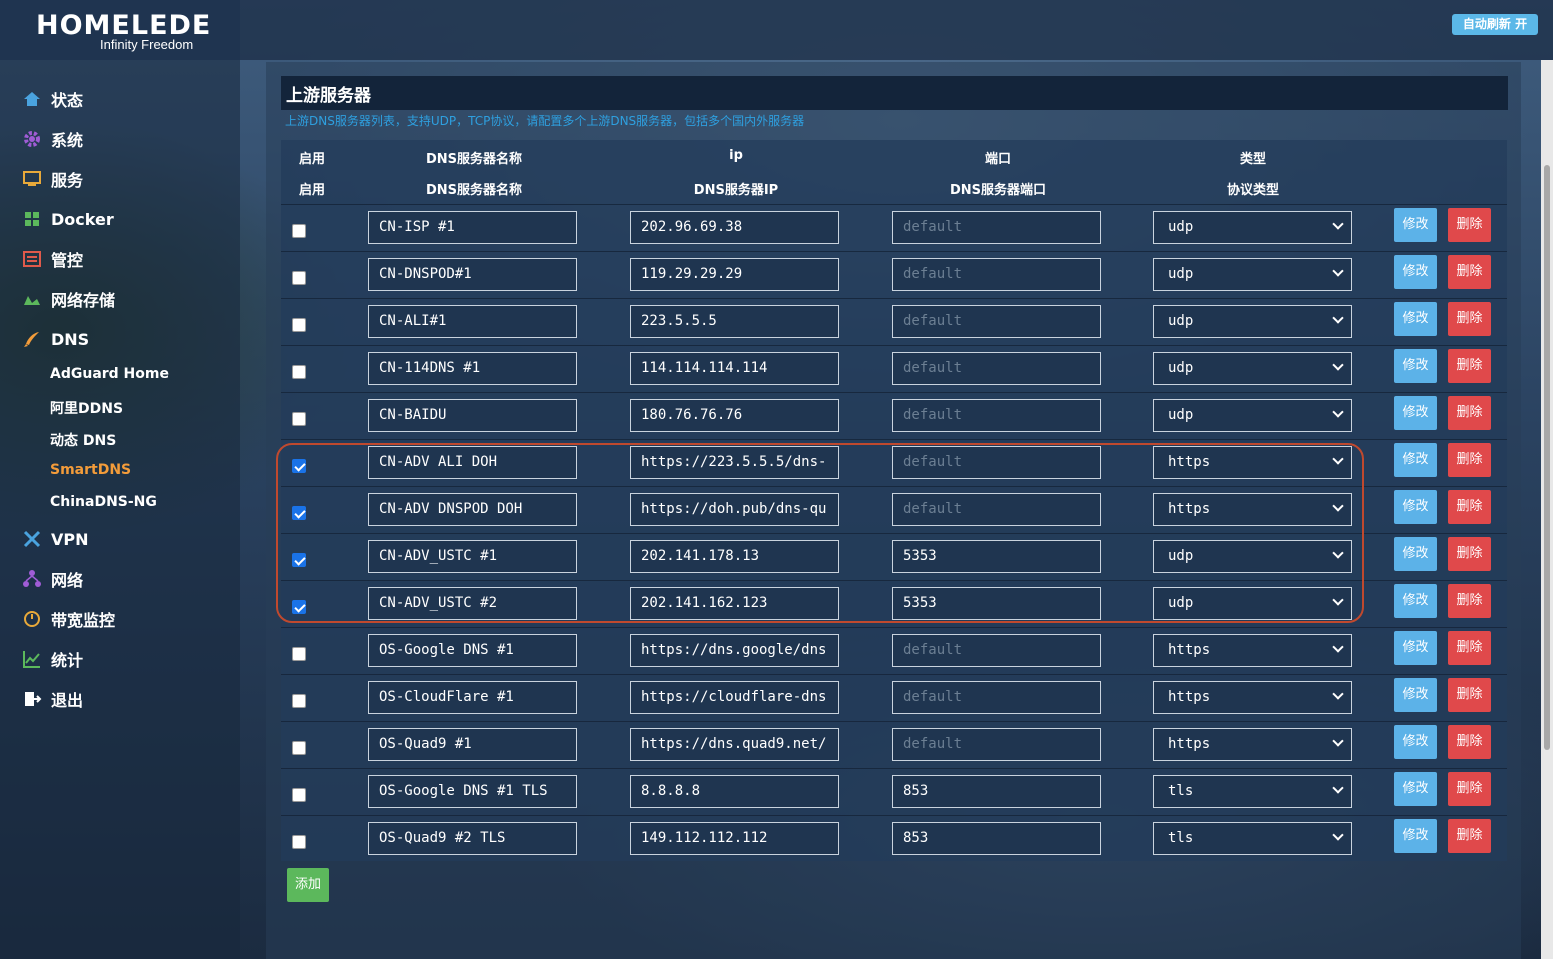 The width and height of the screenshot is (1553, 959). What do you see at coordinates (86, 408) in the screenshot?
I see `sidebar-subitem-dns: 阿里DDNS` at bounding box center [86, 408].